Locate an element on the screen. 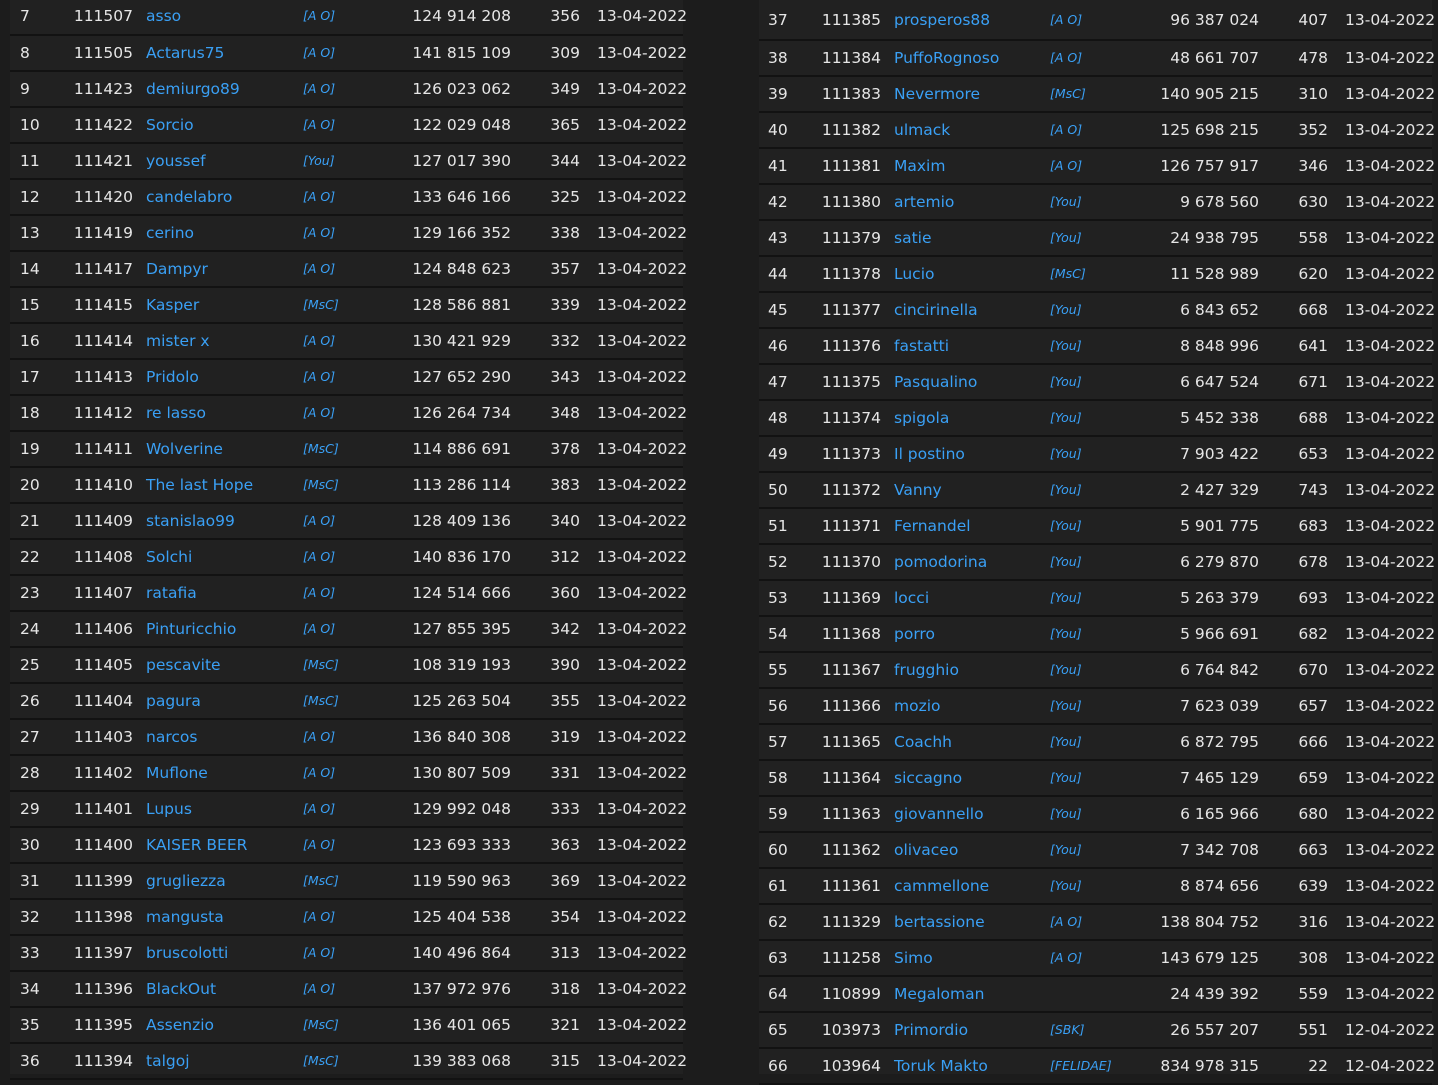 This screenshot has width=1438, height=1085. player-link: Solchi is located at coordinates (169, 557).